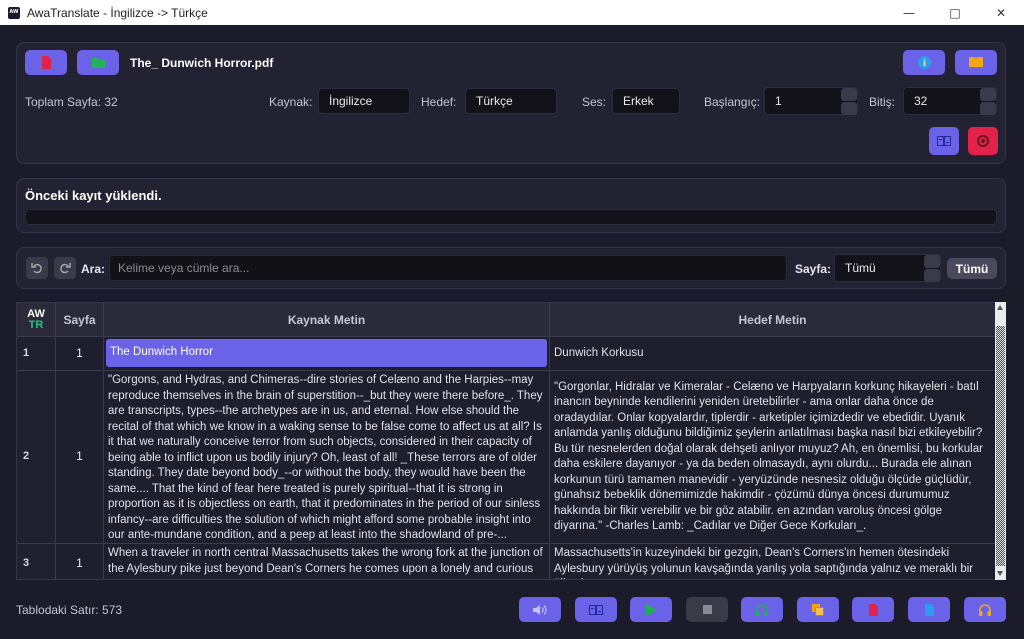 The image size is (1024, 639). What do you see at coordinates (773, 320) in the screenshot?
I see `header-target: Hedef Metin` at bounding box center [773, 320].